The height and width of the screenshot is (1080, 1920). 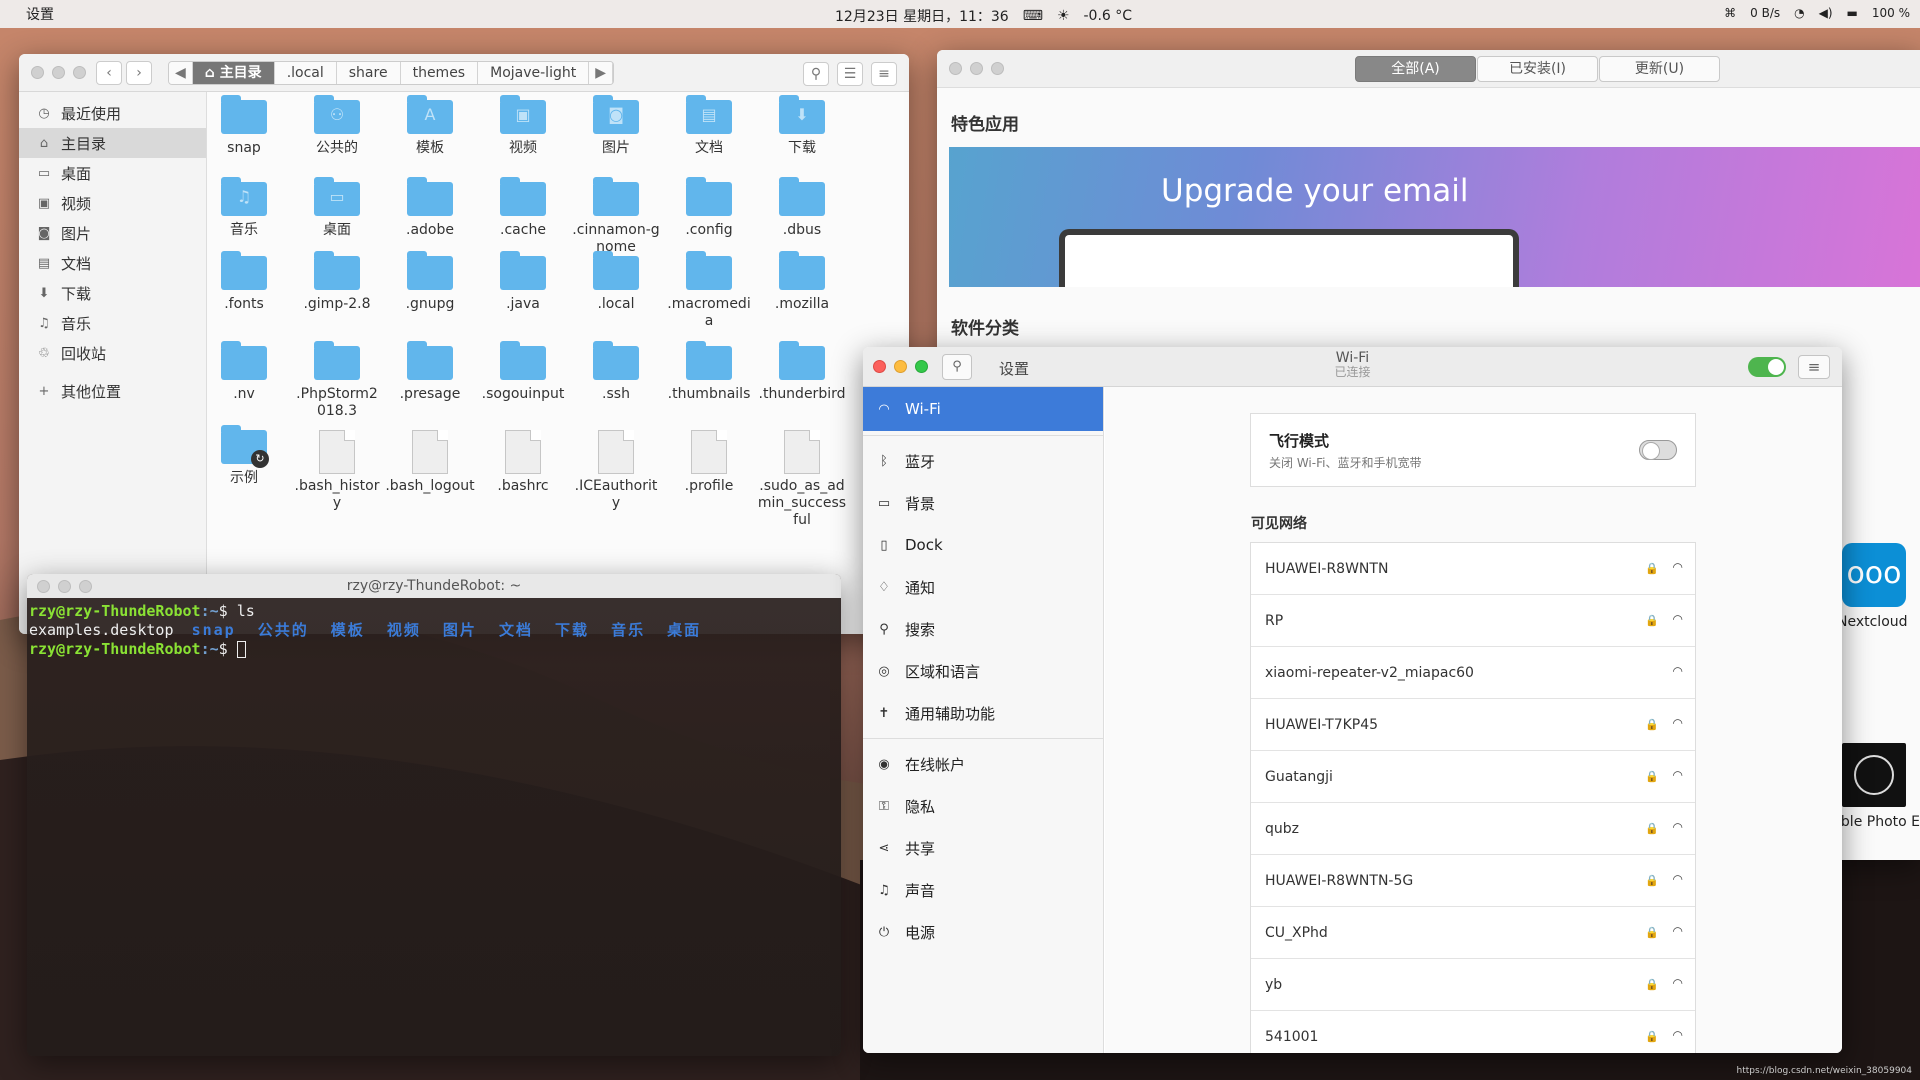 What do you see at coordinates (616, 216) in the screenshot?
I see `file-item: .cinnamon-gnome` at bounding box center [616, 216].